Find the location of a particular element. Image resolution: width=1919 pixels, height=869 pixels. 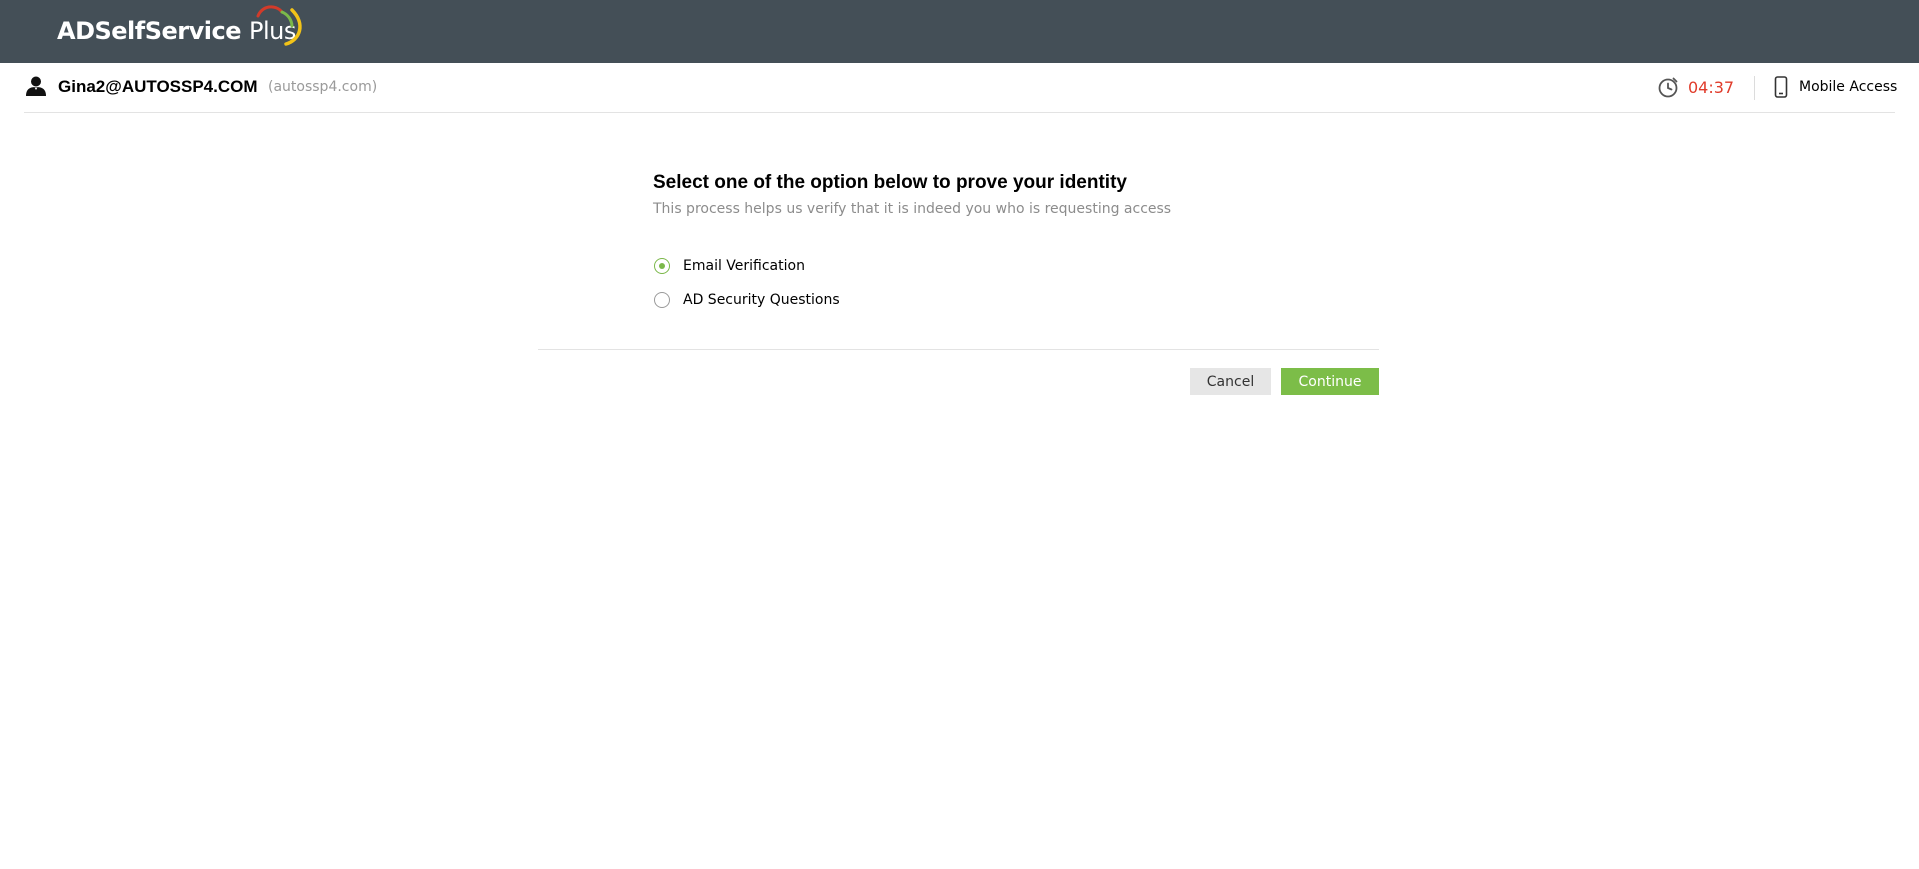

user-domain: (autossp4.com) is located at coordinates (323, 87).